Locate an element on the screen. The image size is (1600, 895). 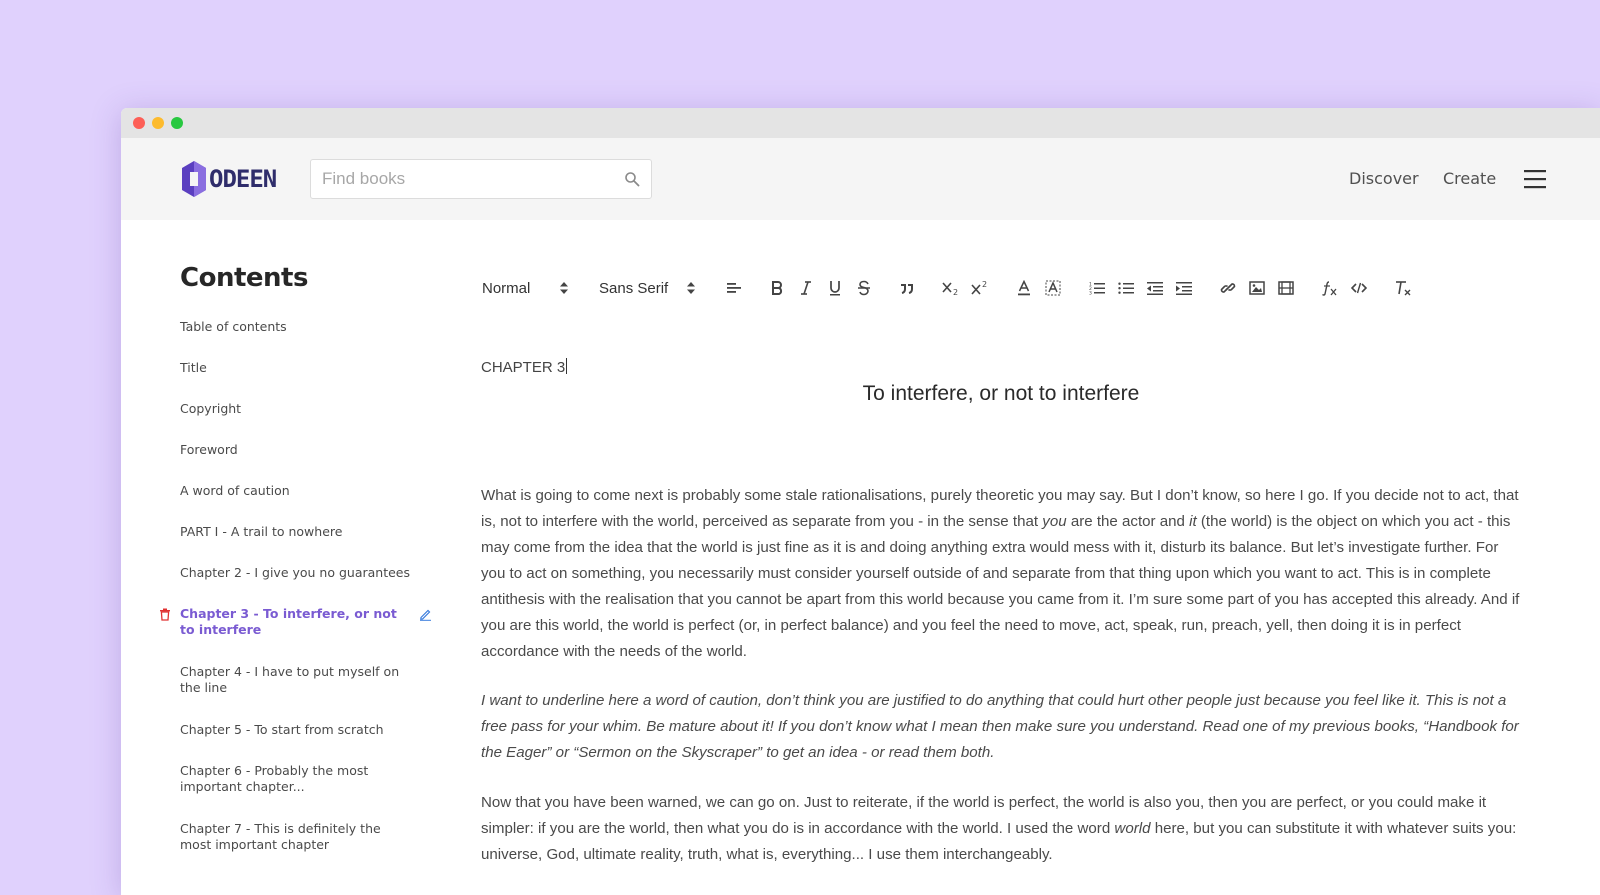
app-header: ODEEN Discover Create is located at coordinates (860, 179).